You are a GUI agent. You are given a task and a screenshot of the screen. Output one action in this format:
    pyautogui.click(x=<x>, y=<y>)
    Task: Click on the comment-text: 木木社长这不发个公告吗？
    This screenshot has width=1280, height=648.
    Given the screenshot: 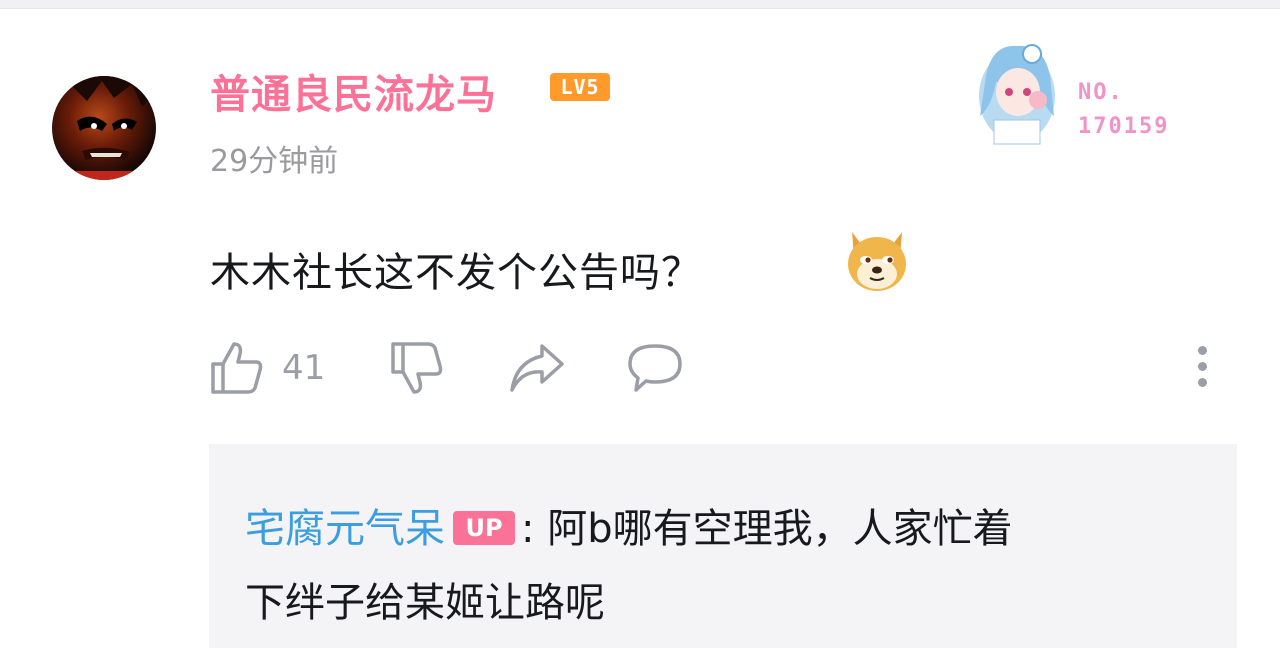 What is the action you would take?
    pyautogui.click(x=456, y=273)
    